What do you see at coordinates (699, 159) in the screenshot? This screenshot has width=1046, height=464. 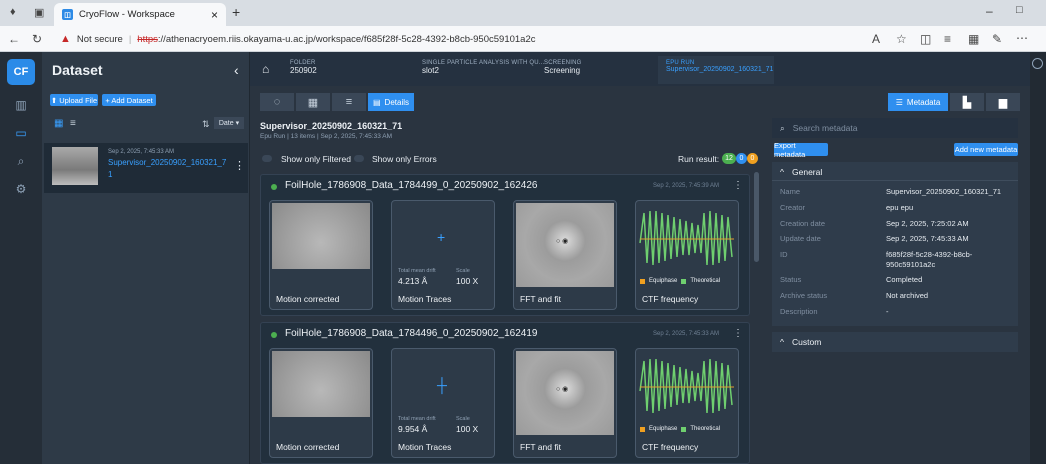 I see `run-result-label: Run result:` at bounding box center [699, 159].